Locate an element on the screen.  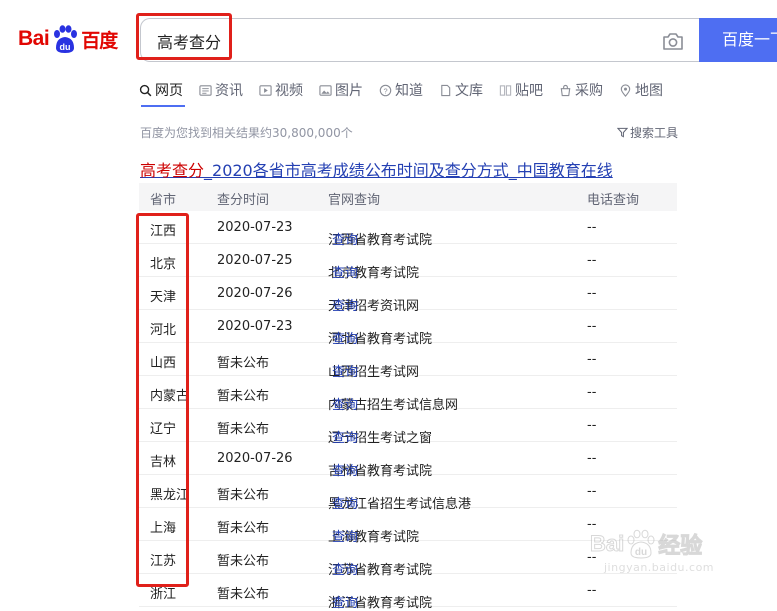
header-phone: 电话查询 is located at coordinates (613, 200).